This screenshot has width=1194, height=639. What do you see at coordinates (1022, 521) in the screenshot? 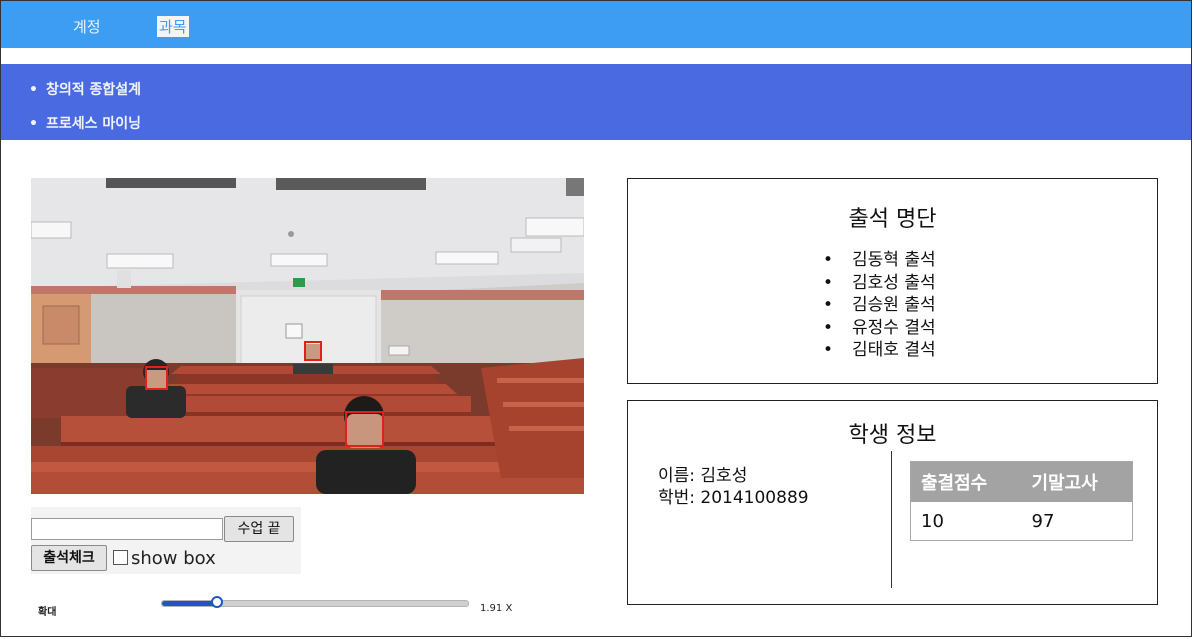
I see `table-row: 10 97` at bounding box center [1022, 521].